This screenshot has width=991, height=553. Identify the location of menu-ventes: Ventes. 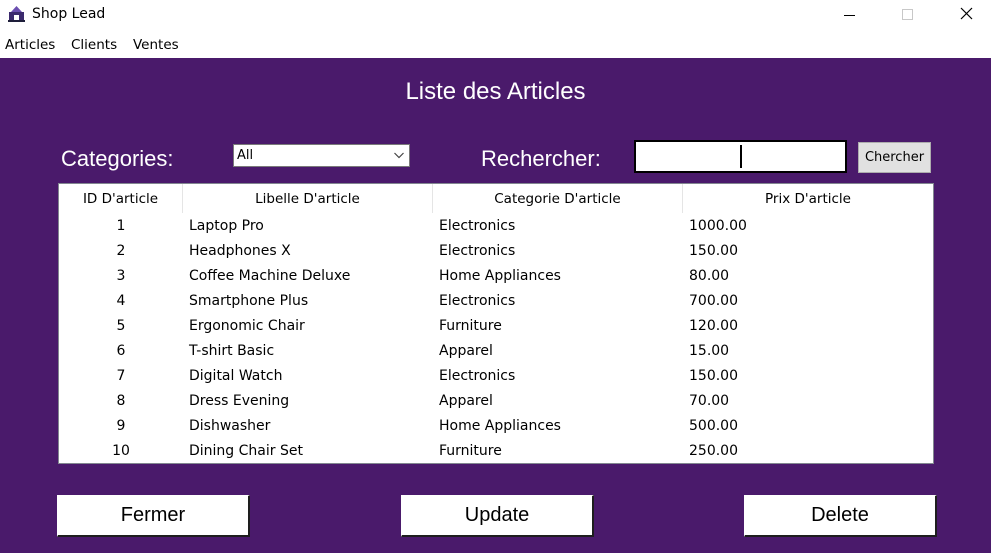
(156, 45).